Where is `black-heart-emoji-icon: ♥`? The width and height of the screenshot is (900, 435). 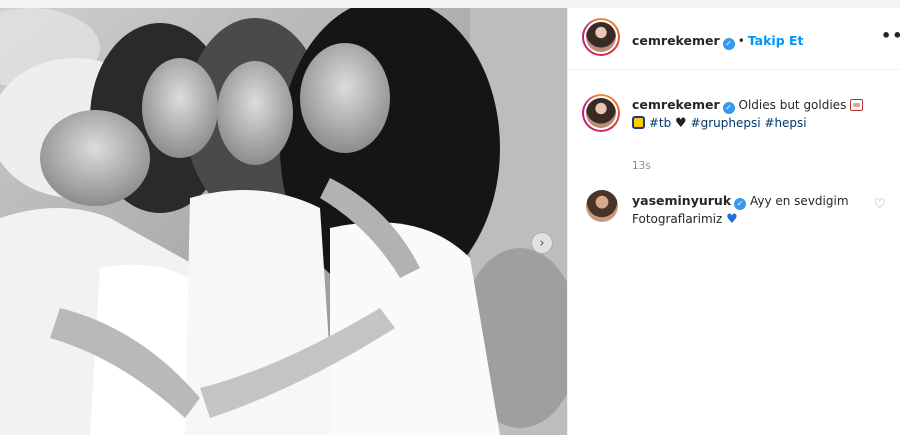
black-heart-emoji-icon: ♥ is located at coordinates (681, 123).